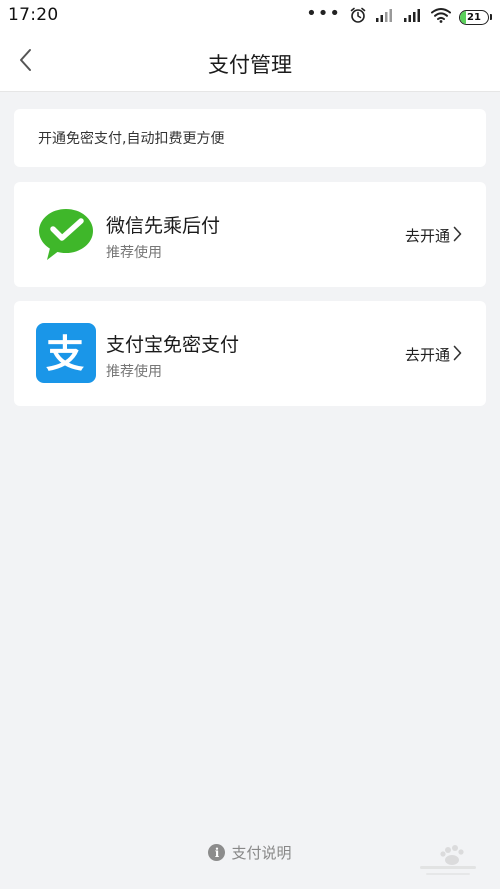 The width and height of the screenshot is (500, 889). Describe the element at coordinates (441, 17) in the screenshot. I see `wifi-icon` at that location.